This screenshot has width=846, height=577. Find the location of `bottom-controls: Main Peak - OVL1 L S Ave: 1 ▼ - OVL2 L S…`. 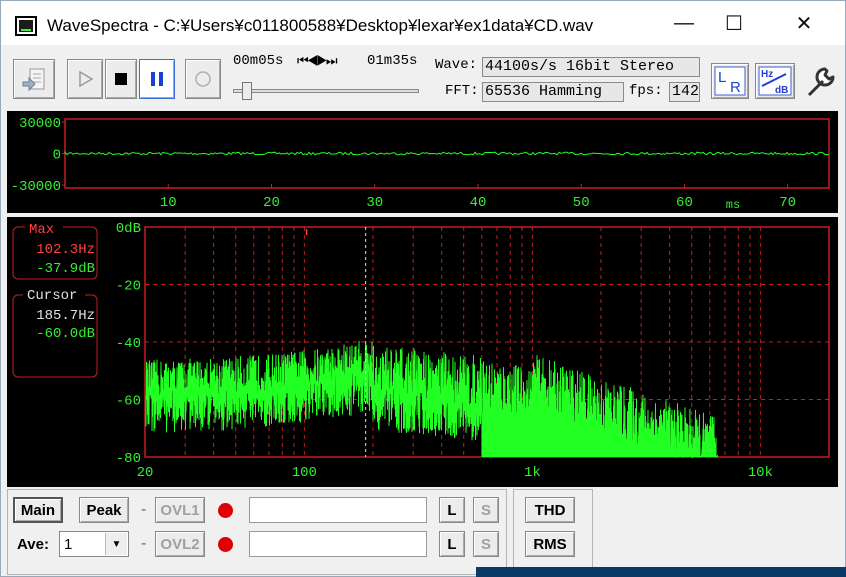

bottom-controls: Main Peak - OVL1 L S Ave: 1 ▼ - OVL2 L S… is located at coordinates (422, 532).